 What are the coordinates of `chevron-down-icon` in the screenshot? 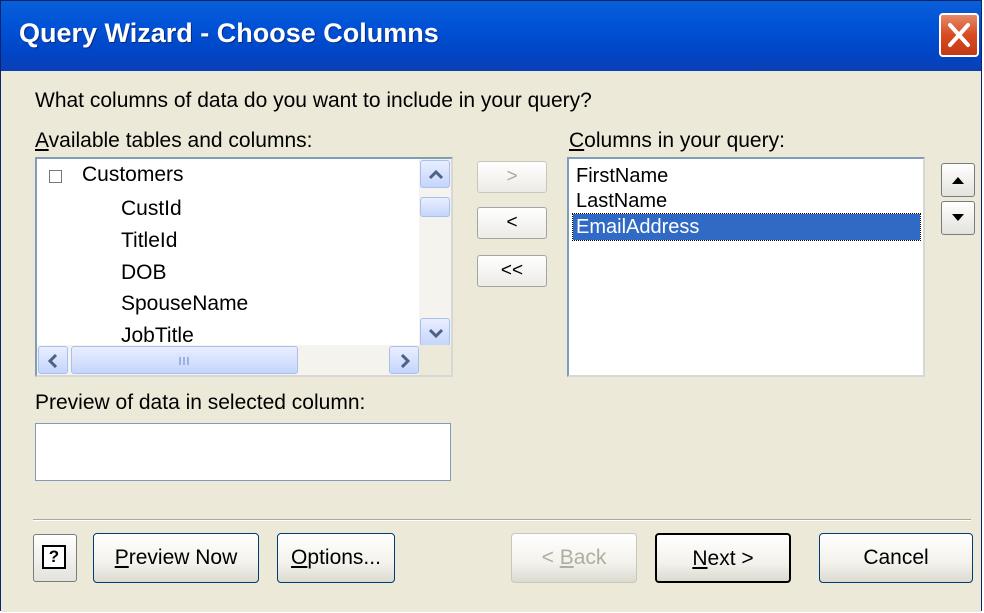 It's located at (436, 333).